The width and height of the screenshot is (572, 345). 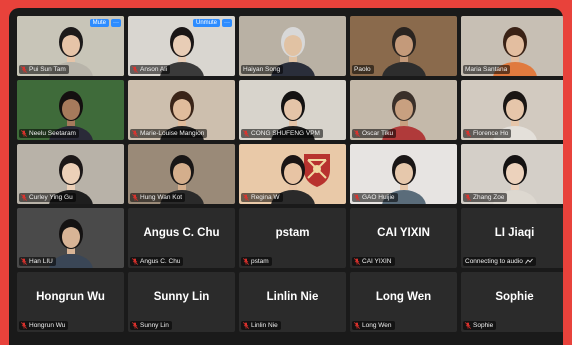 What do you see at coordinates (292, 238) in the screenshot?
I see `participant-tile: pstam pstam` at bounding box center [292, 238].